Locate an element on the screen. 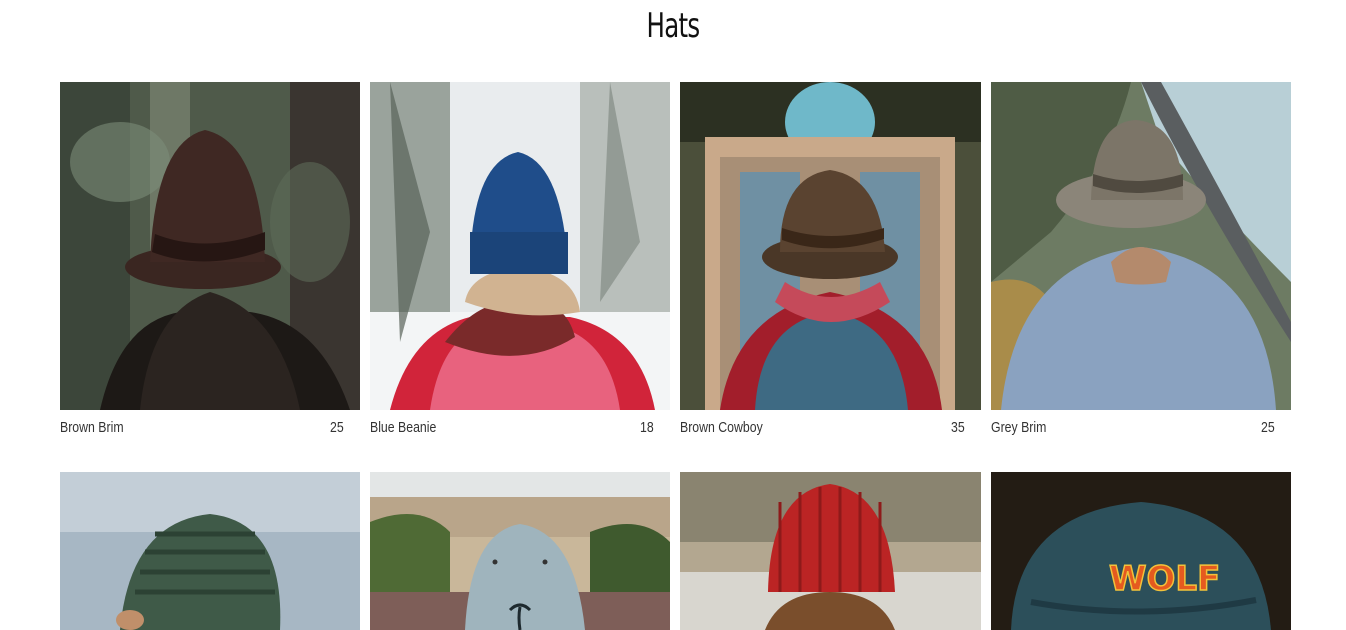 Image resolution: width=1346 pixels, height=630 pixels. product-name: Blue Beanie is located at coordinates (403, 427).